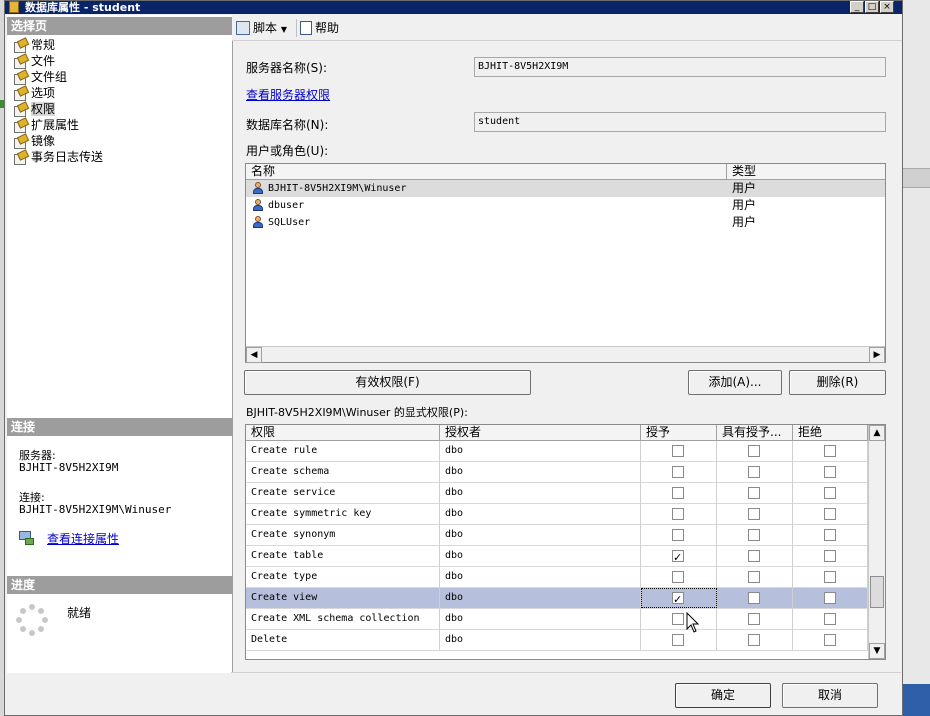  What do you see at coordinates (557, 640) in the screenshot?
I see `permission-row: Delete dbo` at bounding box center [557, 640].